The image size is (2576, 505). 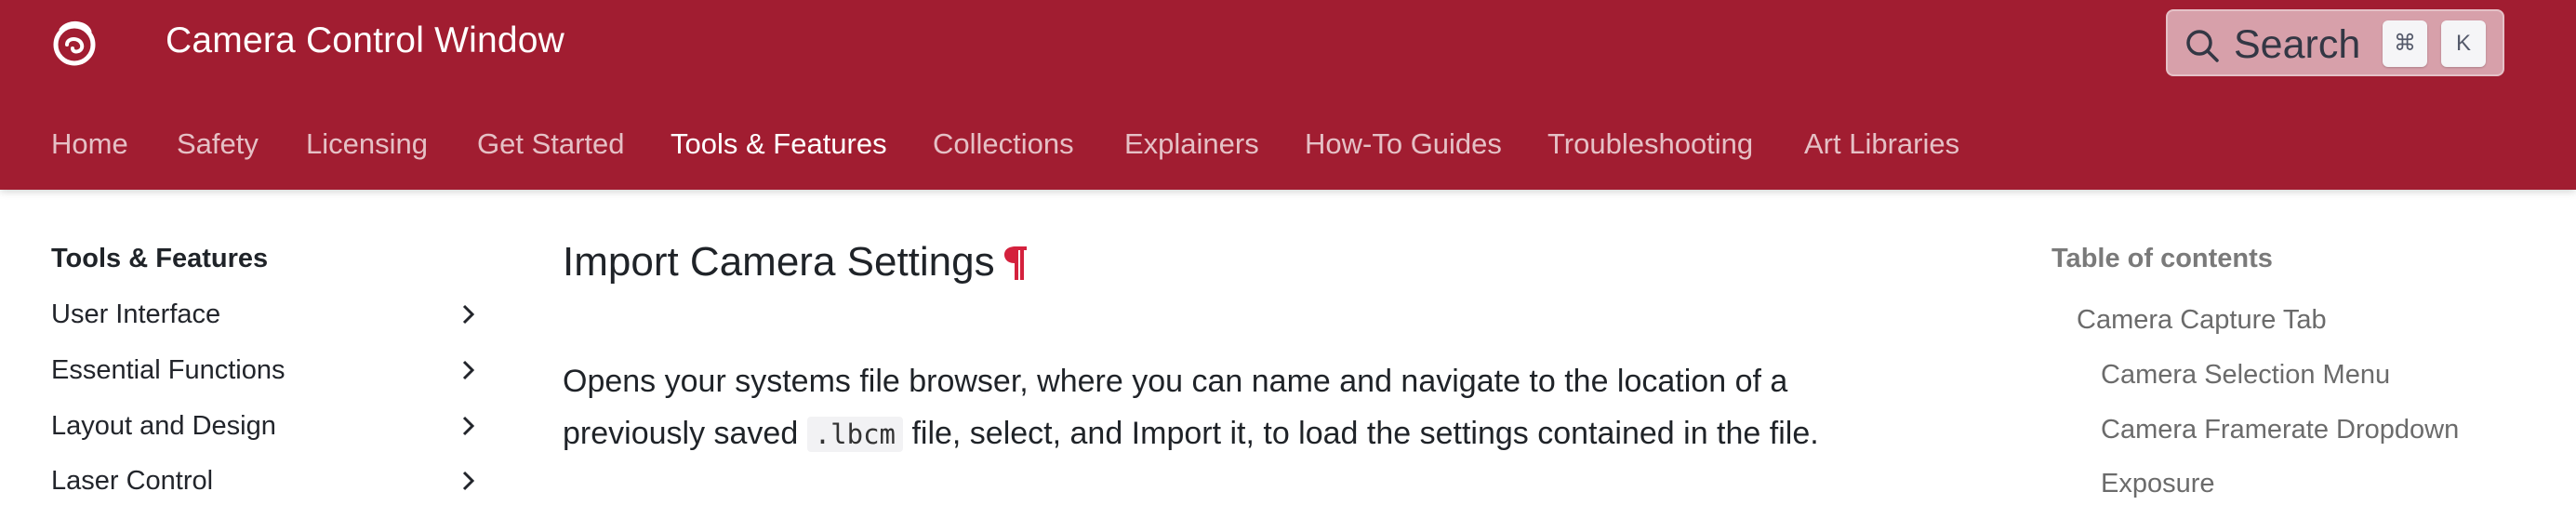 What do you see at coordinates (218, 144) in the screenshot?
I see `nav-tab-safety: Safety` at bounding box center [218, 144].